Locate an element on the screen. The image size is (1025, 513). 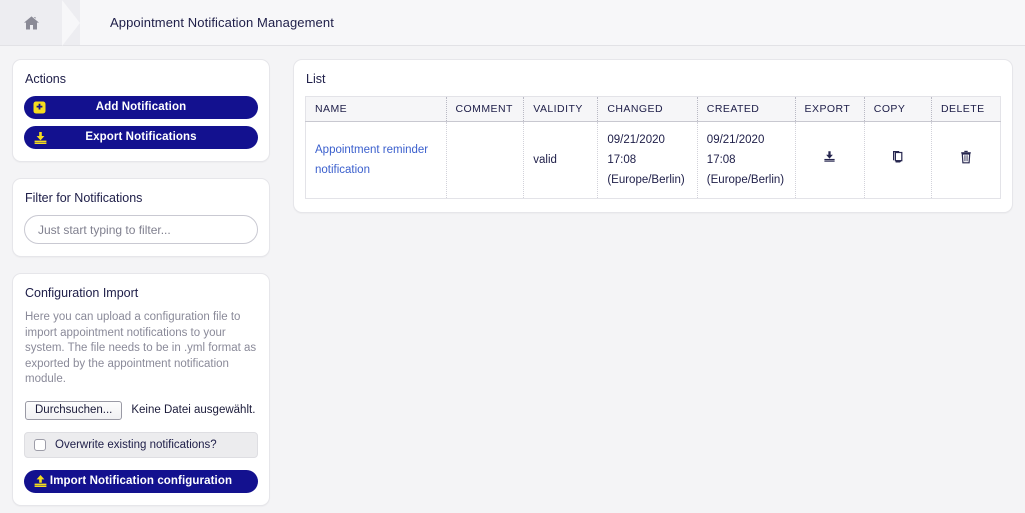
column-header-delete: DELETE is located at coordinates (966, 109).